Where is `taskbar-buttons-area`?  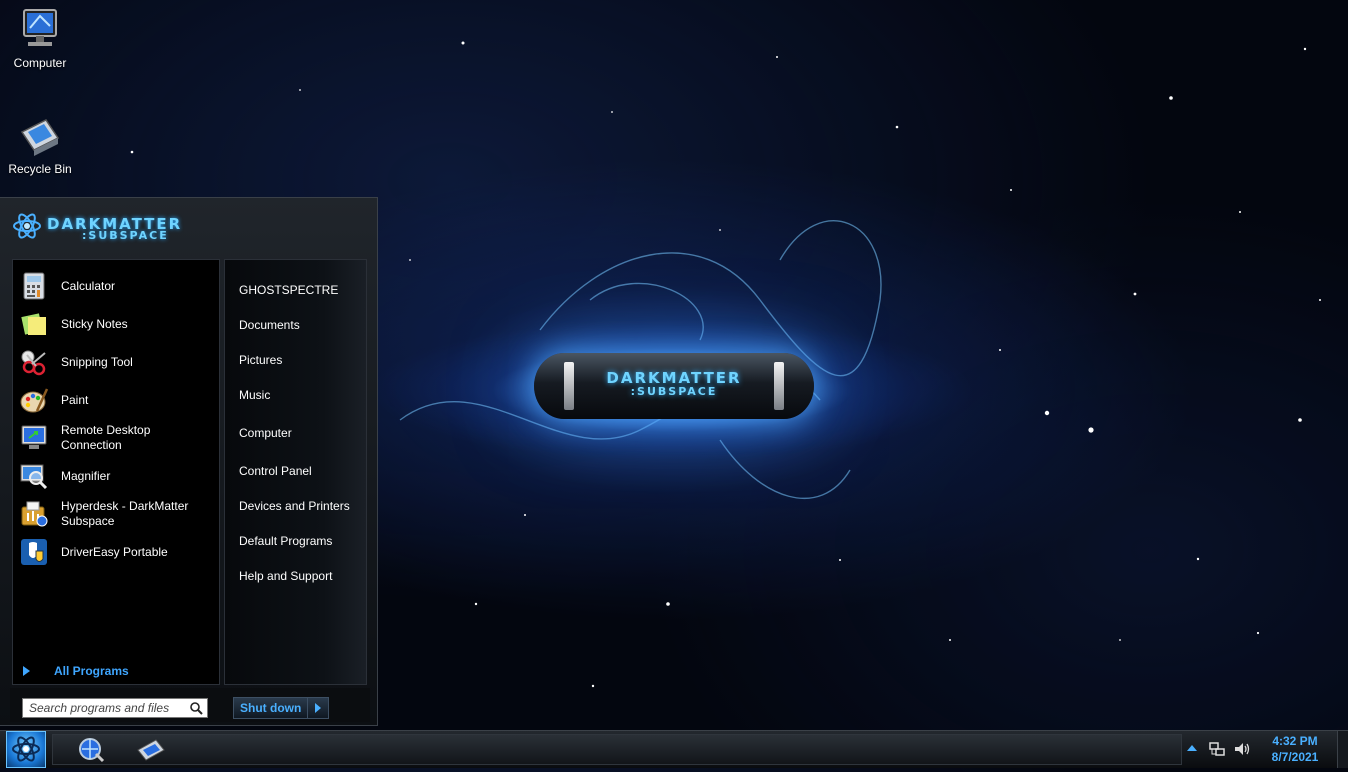
taskbar-buttons-area is located at coordinates (617, 749).